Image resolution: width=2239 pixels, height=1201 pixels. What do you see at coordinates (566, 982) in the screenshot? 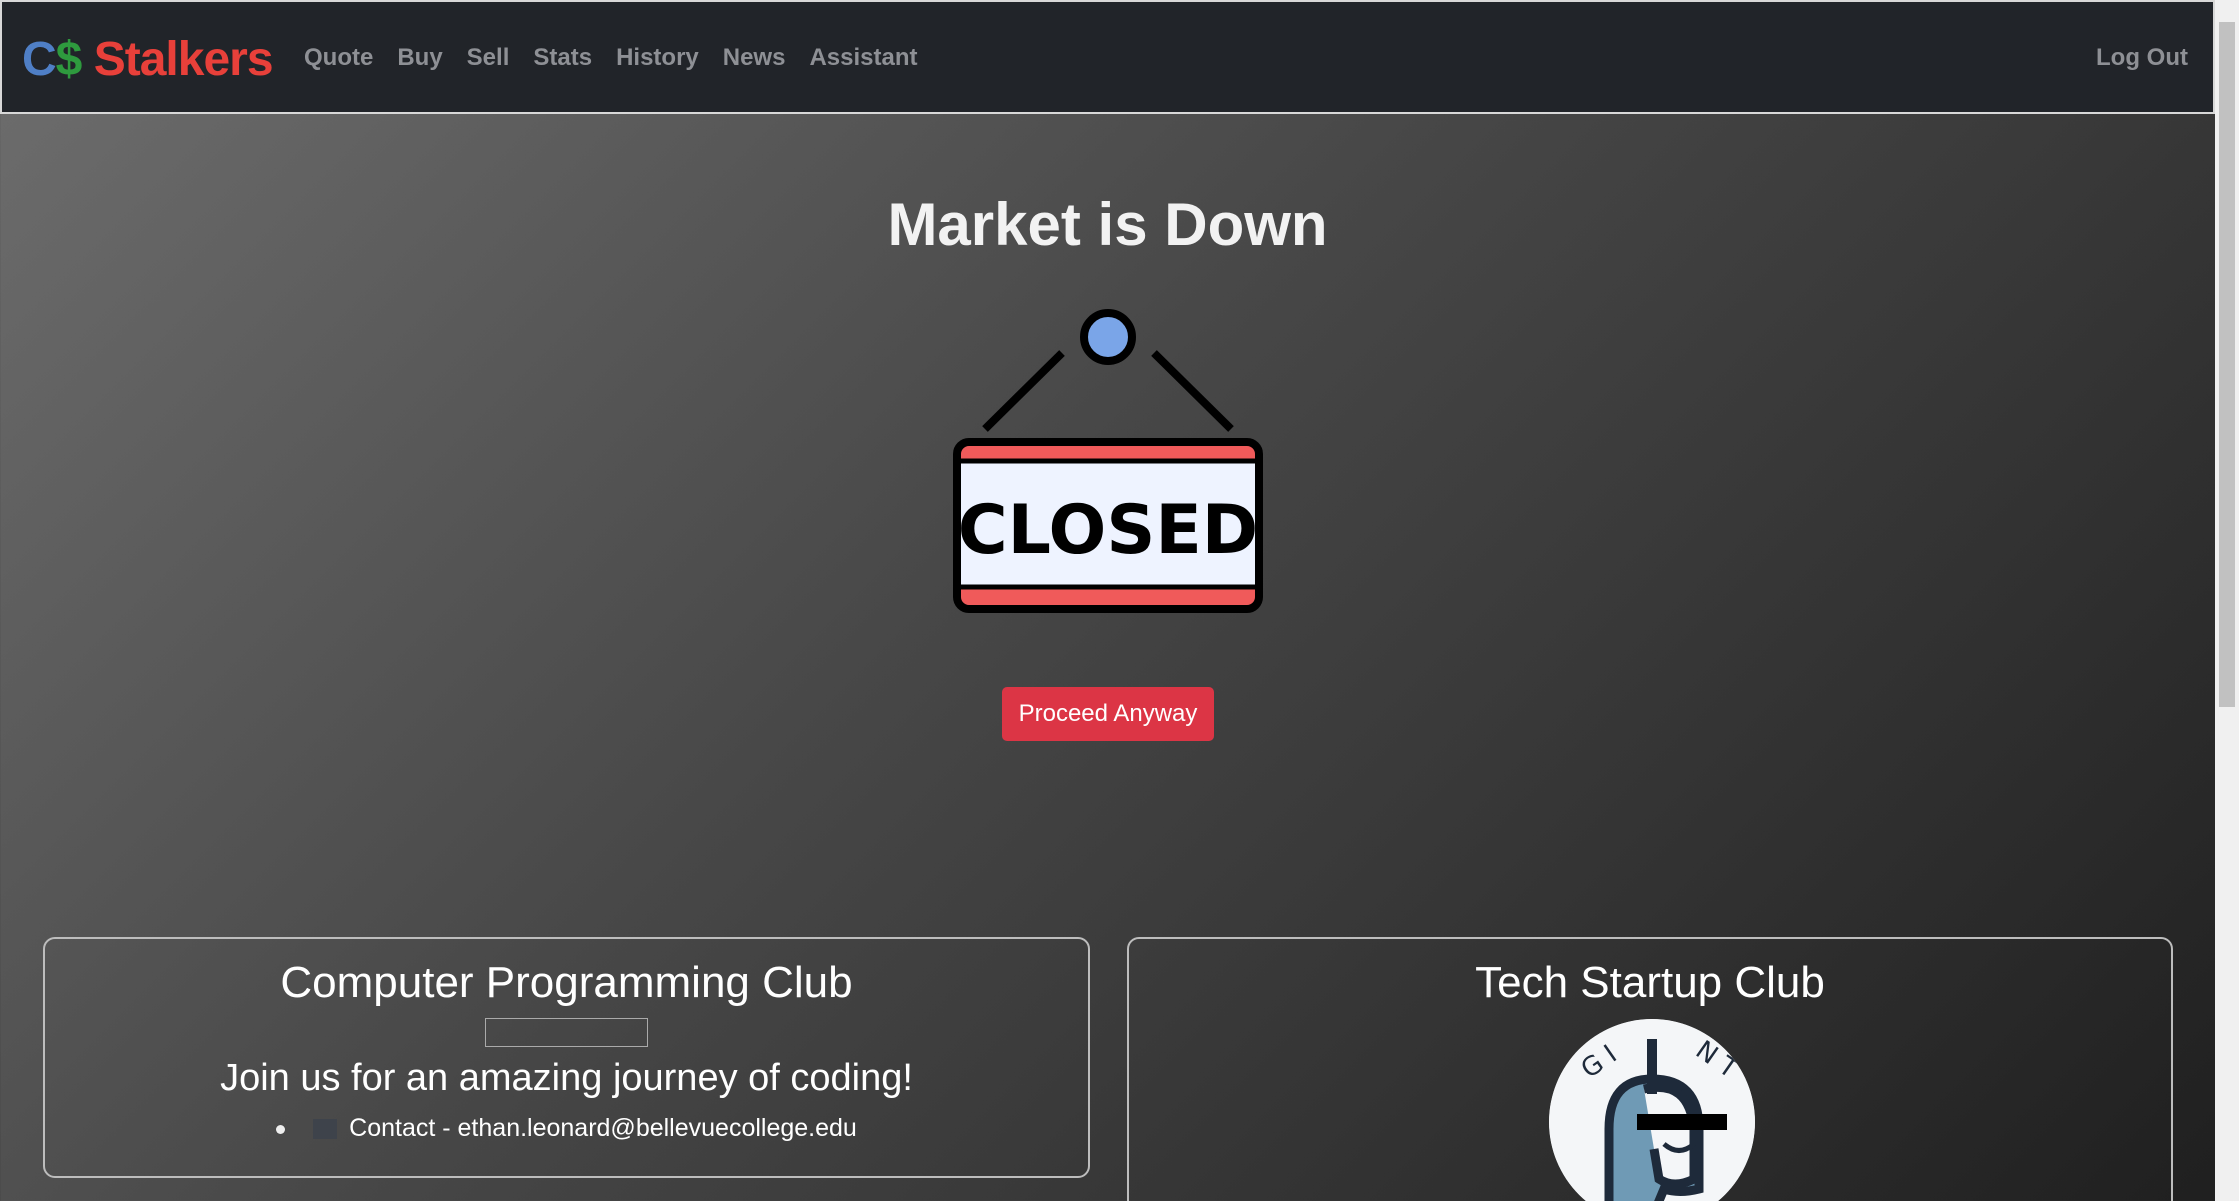
I see `card-title: Computer Programming Club` at bounding box center [566, 982].